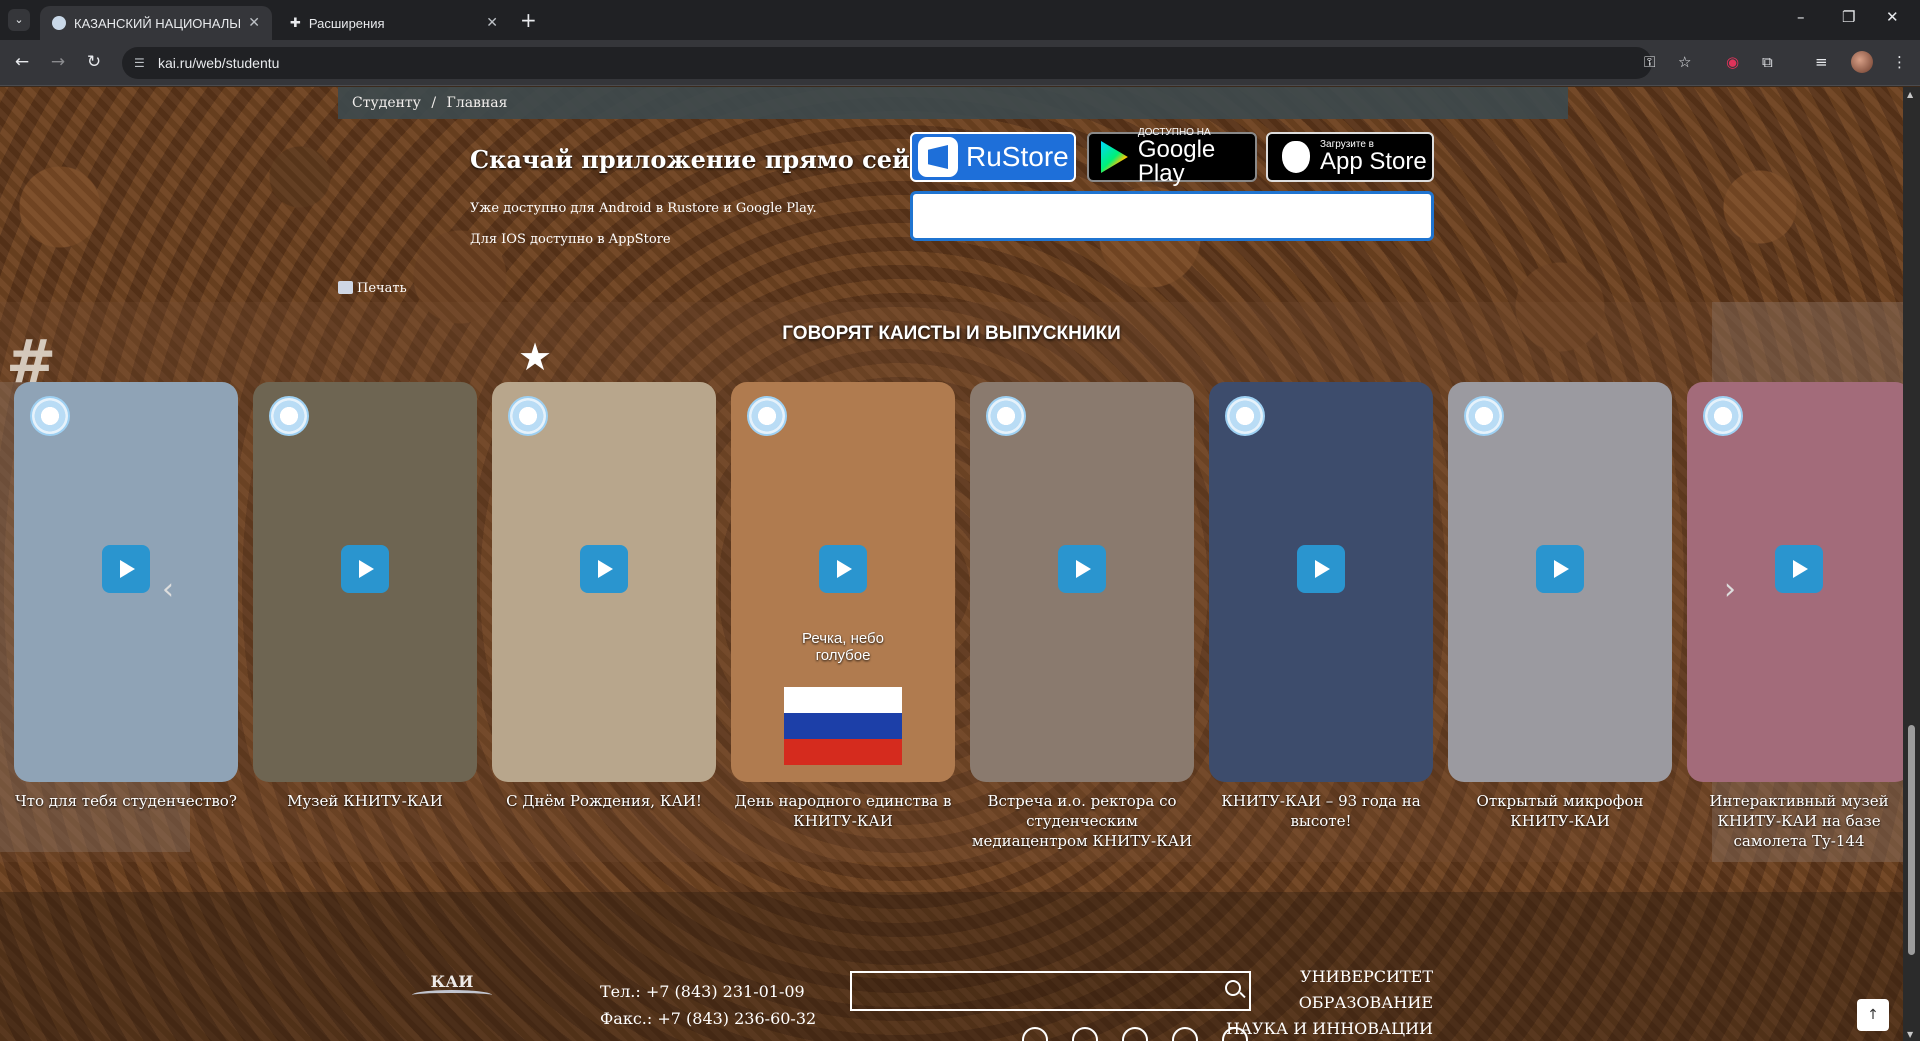 This screenshot has height=1041, width=1920. What do you see at coordinates (94, 62) in the screenshot?
I see `reload-icon: ↻` at bounding box center [94, 62].